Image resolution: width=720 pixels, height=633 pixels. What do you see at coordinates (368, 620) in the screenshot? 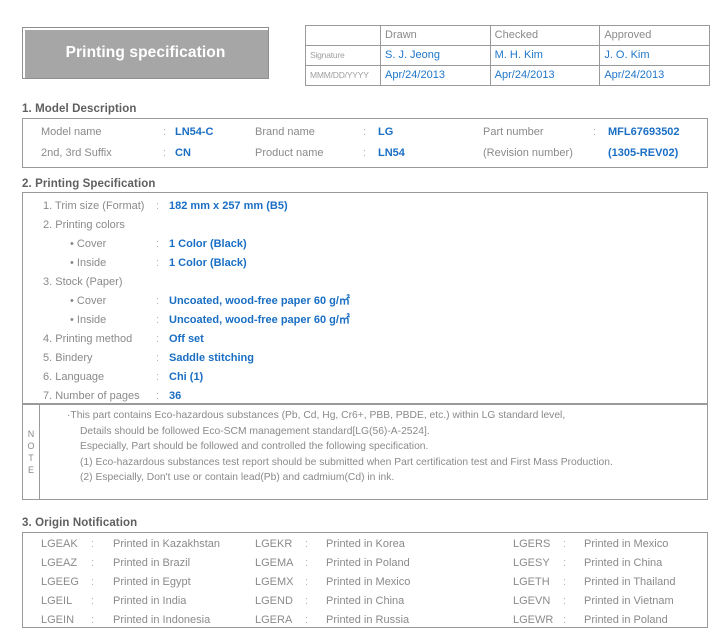
I see `origin-text: Printed in Russia` at bounding box center [368, 620].